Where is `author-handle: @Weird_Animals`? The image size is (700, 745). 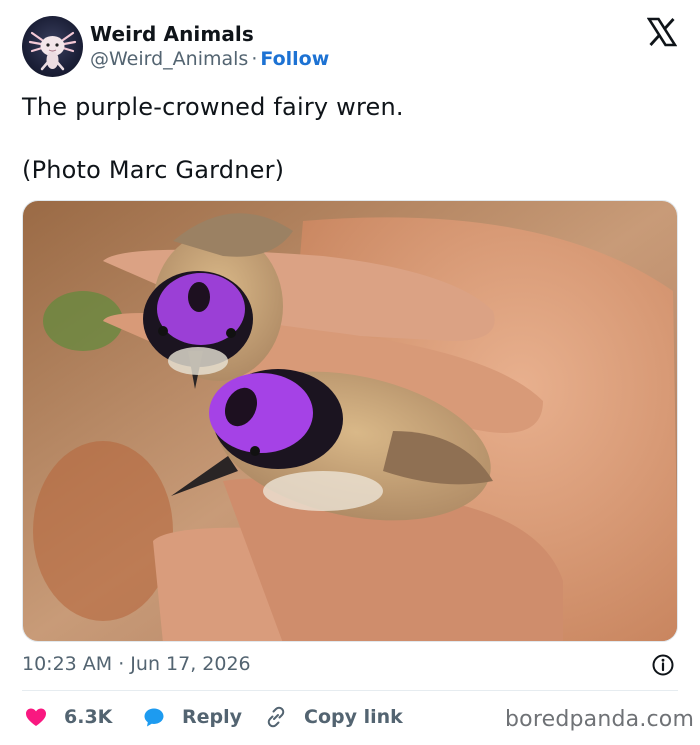 author-handle: @Weird_Animals is located at coordinates (169, 59).